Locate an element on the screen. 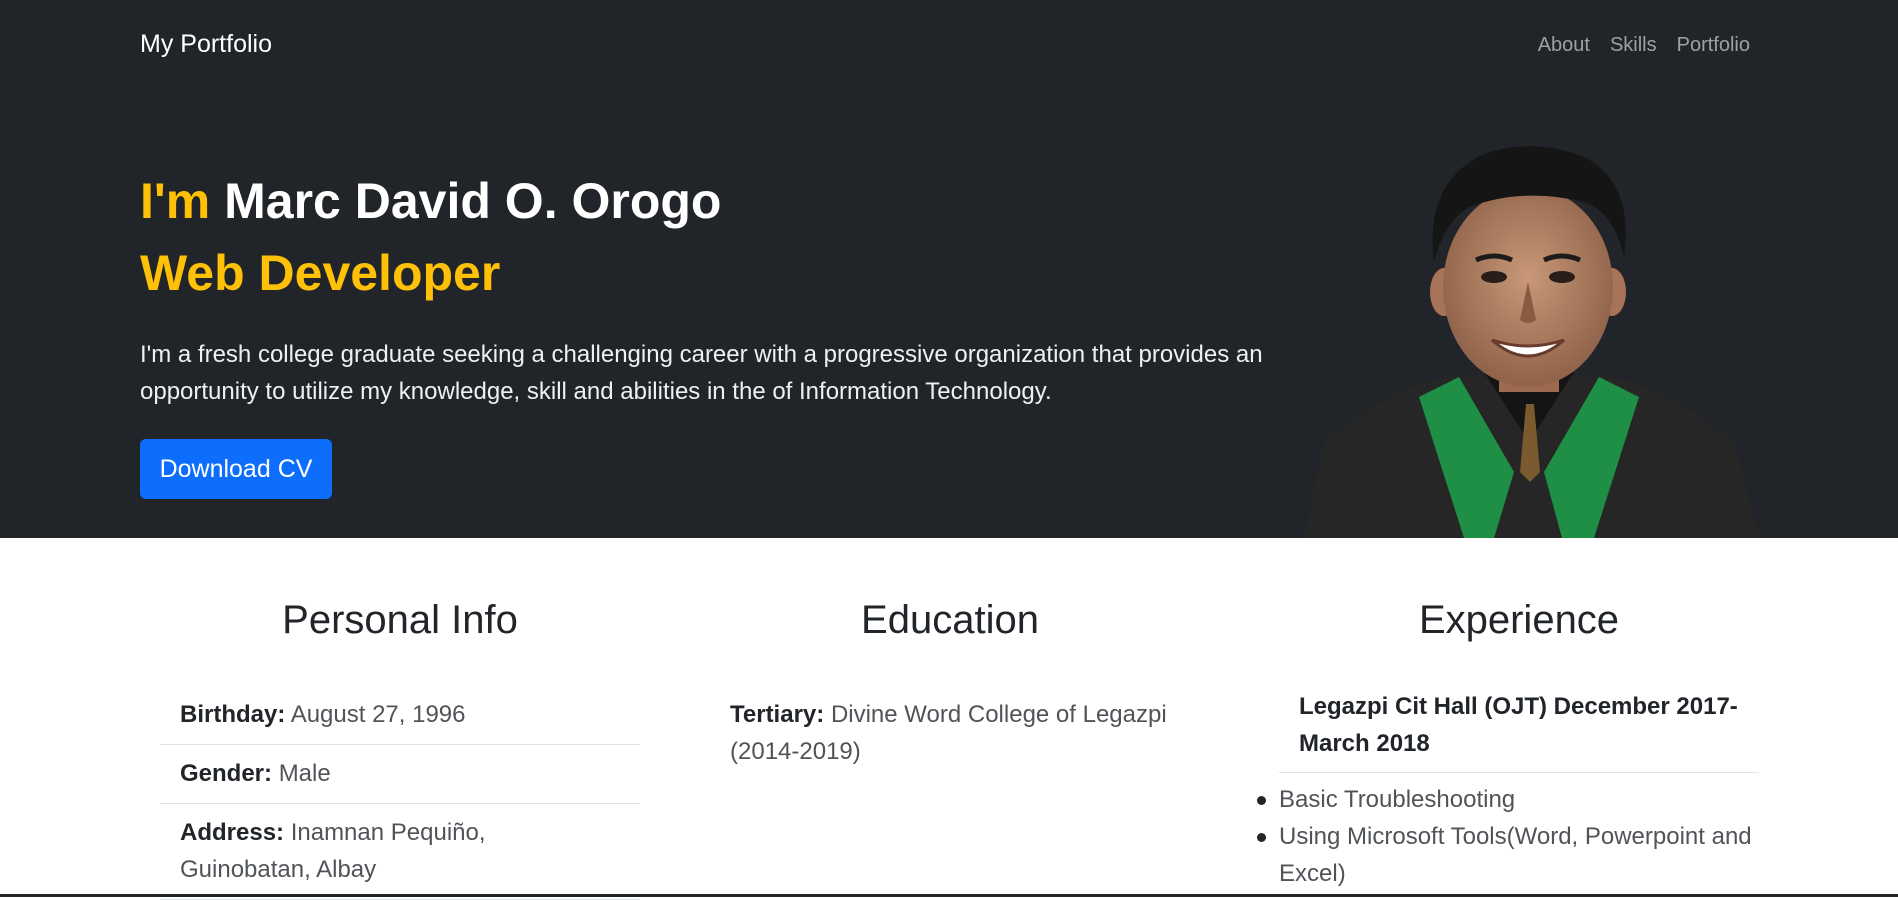 Image resolution: width=1898 pixels, height=900 pixels. hero-name: Marc David O. Orogo is located at coordinates (466, 201).